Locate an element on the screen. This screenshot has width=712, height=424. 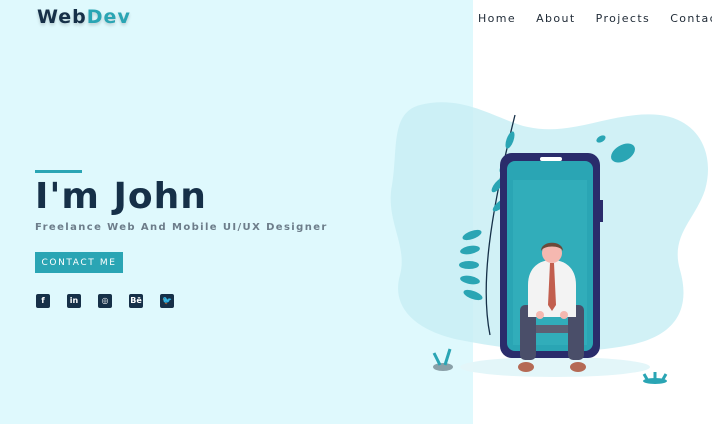
twitter-icon: 🐦 is located at coordinates (167, 301).